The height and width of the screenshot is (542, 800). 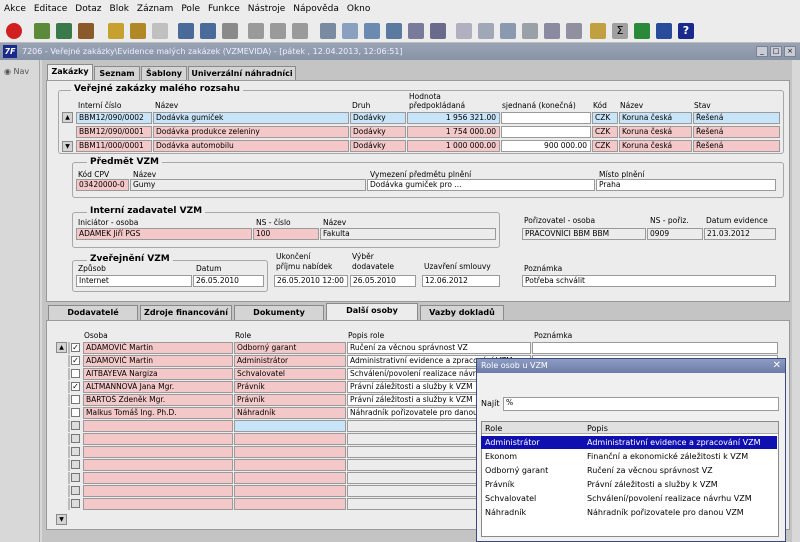 I want to click on settings-icon, so click(x=530, y=31).